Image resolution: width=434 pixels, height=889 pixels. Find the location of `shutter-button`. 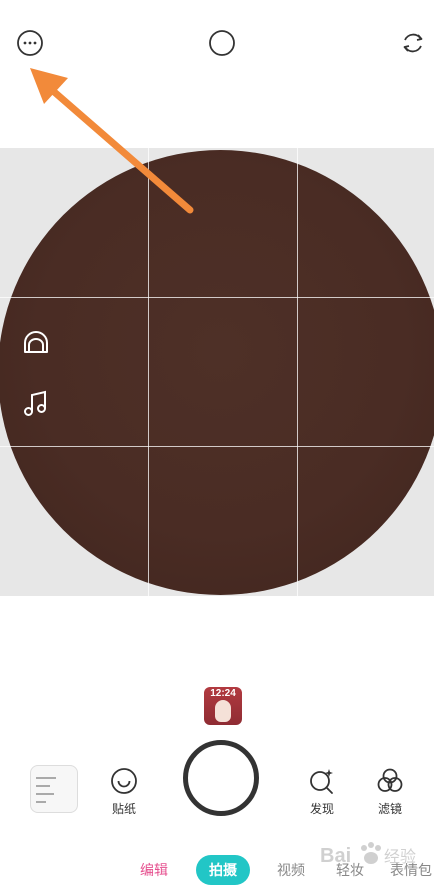

shutter-button is located at coordinates (221, 778).